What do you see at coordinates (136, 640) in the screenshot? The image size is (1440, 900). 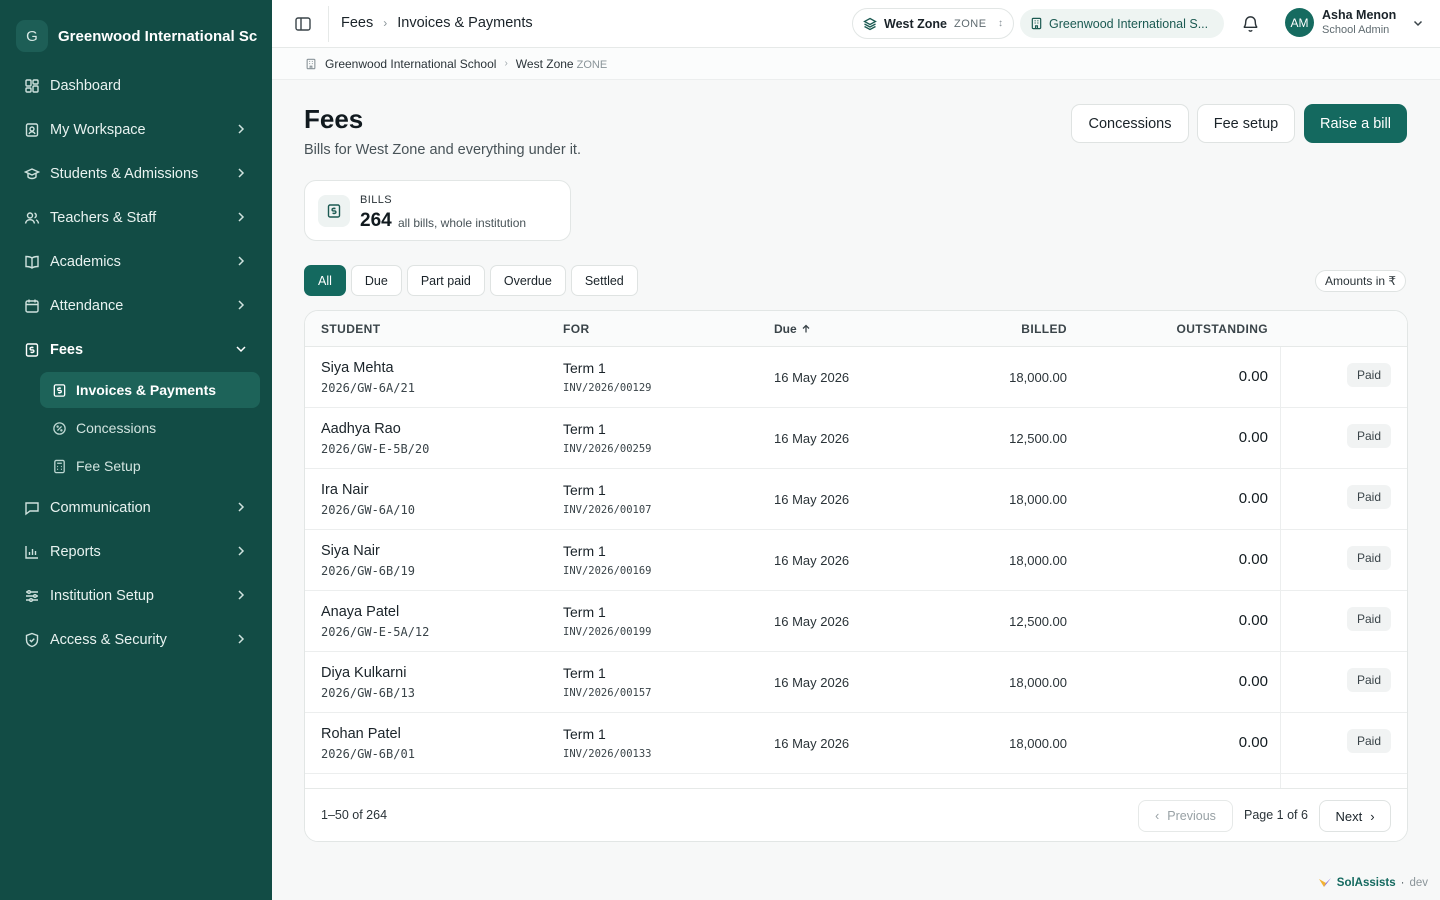 I see `sidebar-item-access-security: Access & Security` at bounding box center [136, 640].